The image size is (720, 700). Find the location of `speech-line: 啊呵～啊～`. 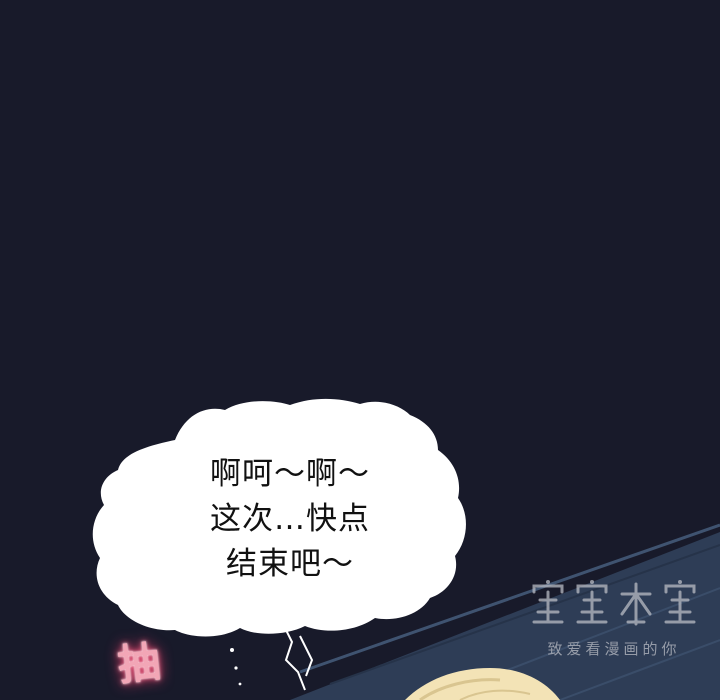

speech-line: 啊呵～啊～ is located at coordinates (290, 474).